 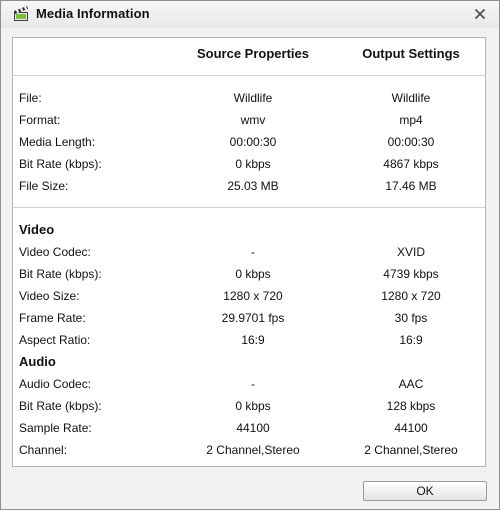 I want to click on file-label: File:, so click(x=30, y=98).